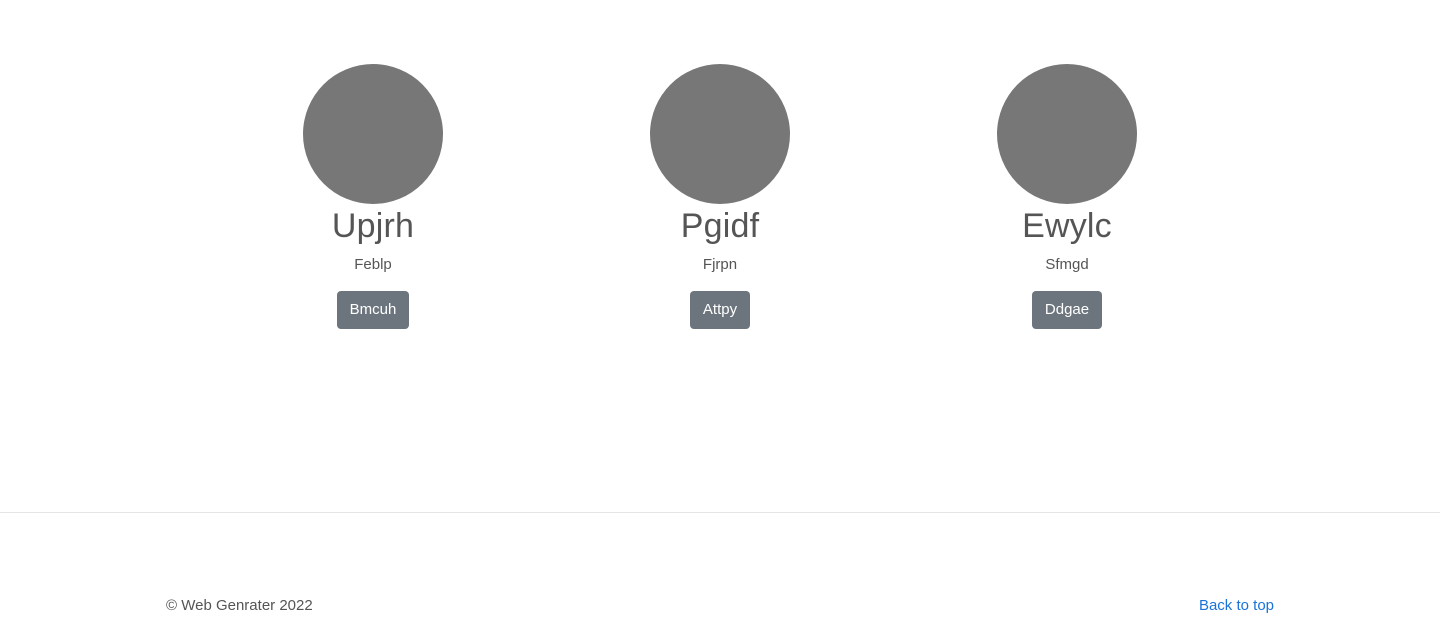 Image resolution: width=1440 pixels, height=617 pixels. I want to click on card-title: Ewylc, so click(1067, 226).